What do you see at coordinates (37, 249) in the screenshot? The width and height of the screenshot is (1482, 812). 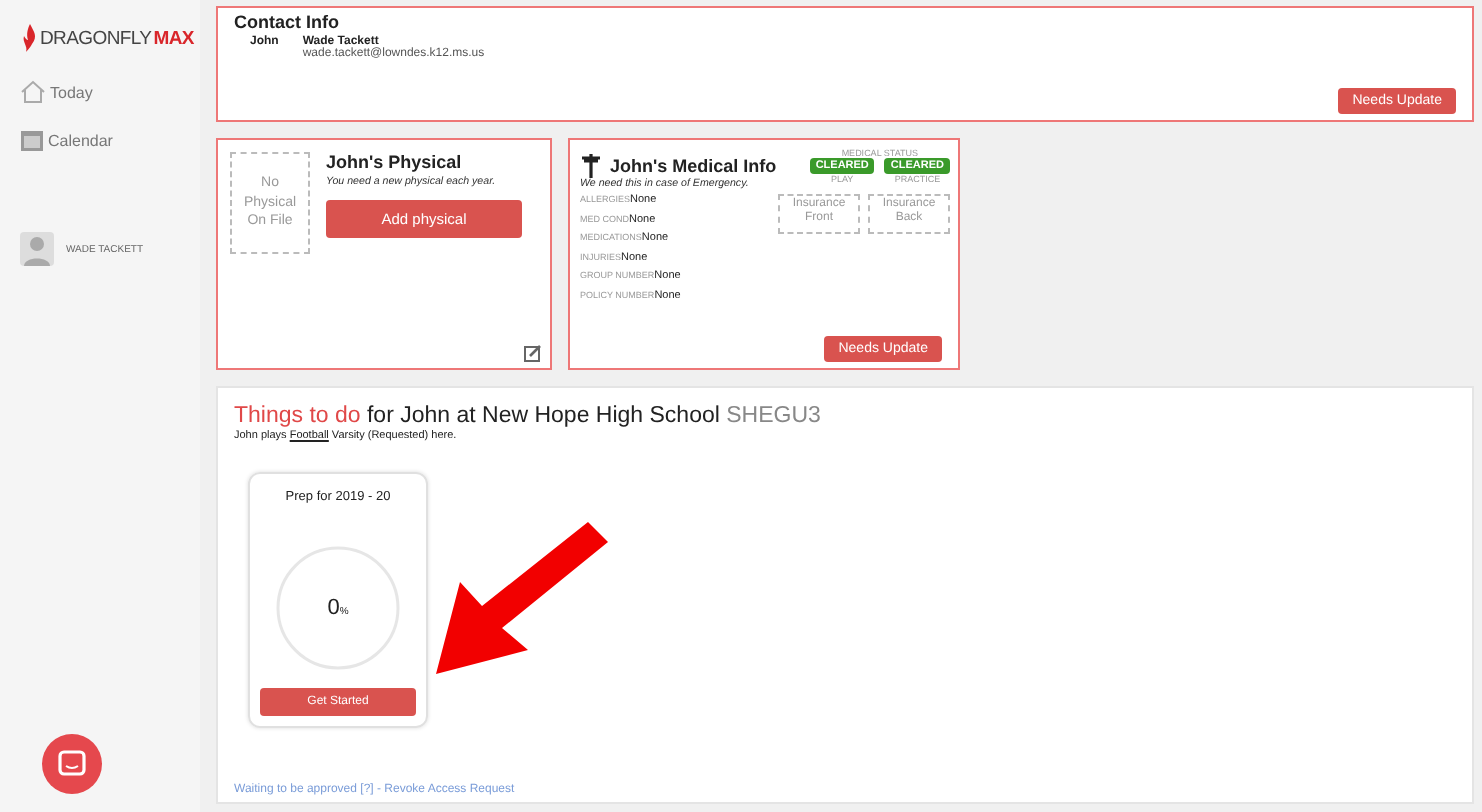 I see `avatar-icon` at bounding box center [37, 249].